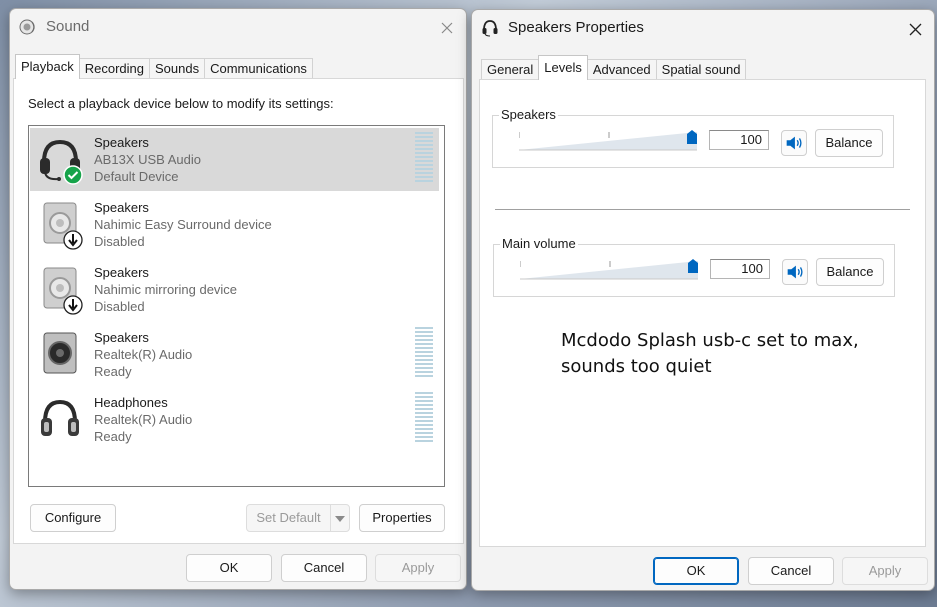  What do you see at coordinates (131, 402) in the screenshot?
I see `device-name: Headphones` at bounding box center [131, 402].